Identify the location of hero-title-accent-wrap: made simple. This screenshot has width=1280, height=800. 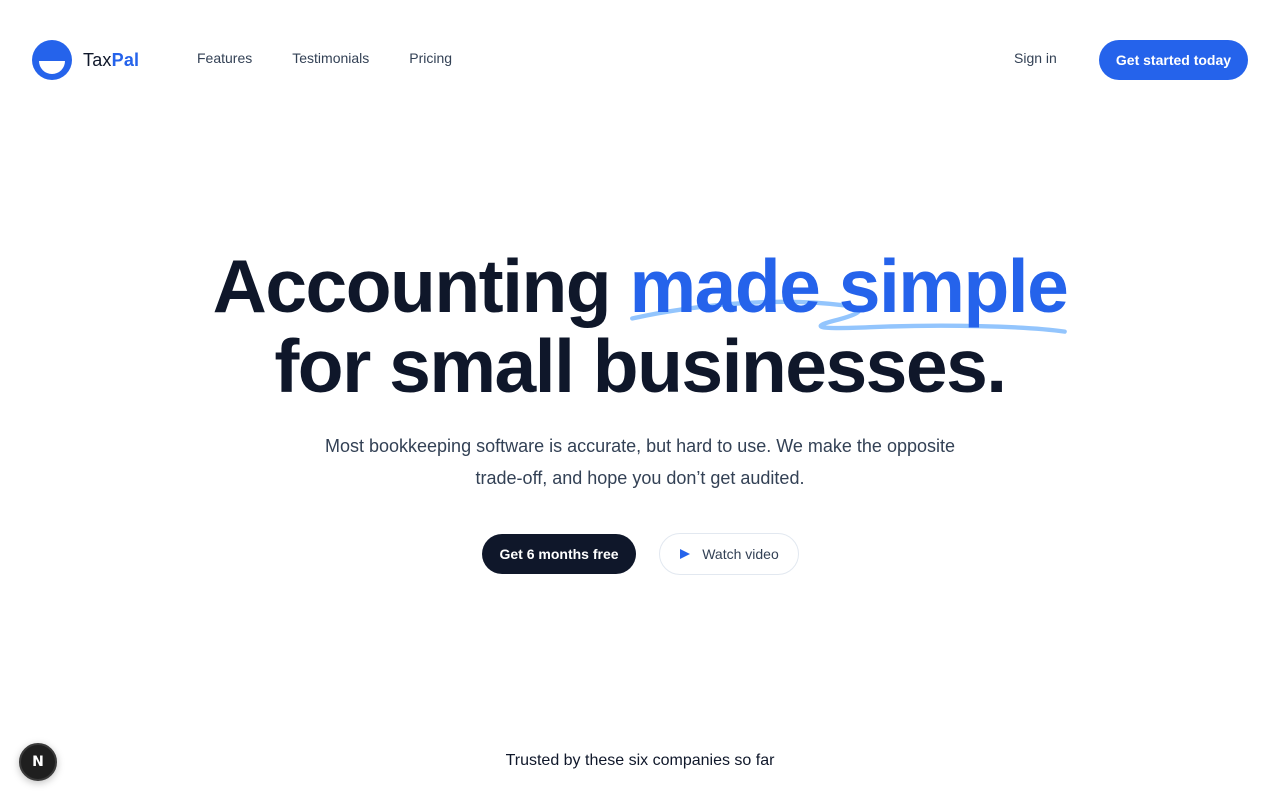
(849, 289).